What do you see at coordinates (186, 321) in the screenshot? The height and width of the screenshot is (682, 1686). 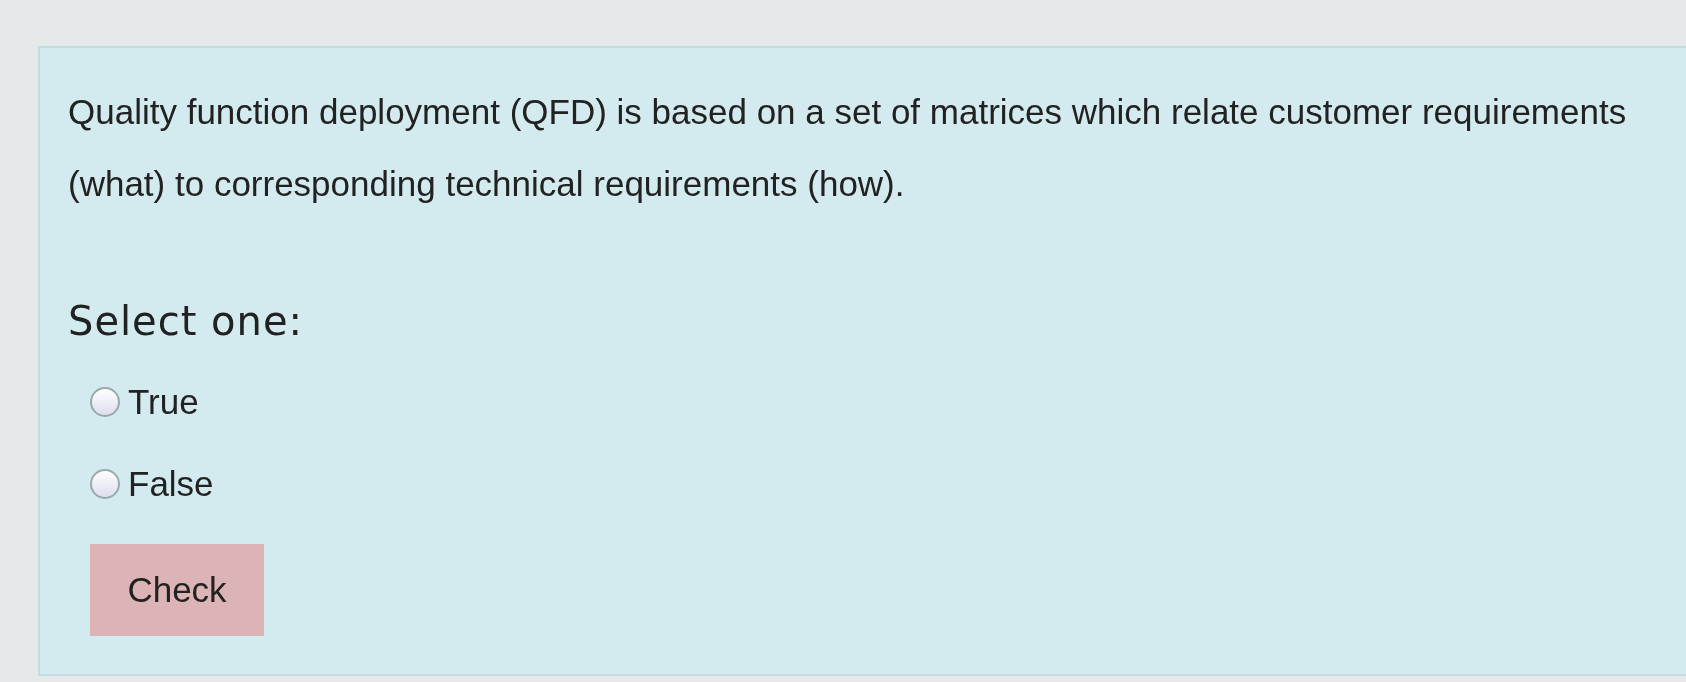 I see `select-prompt: Select one:` at bounding box center [186, 321].